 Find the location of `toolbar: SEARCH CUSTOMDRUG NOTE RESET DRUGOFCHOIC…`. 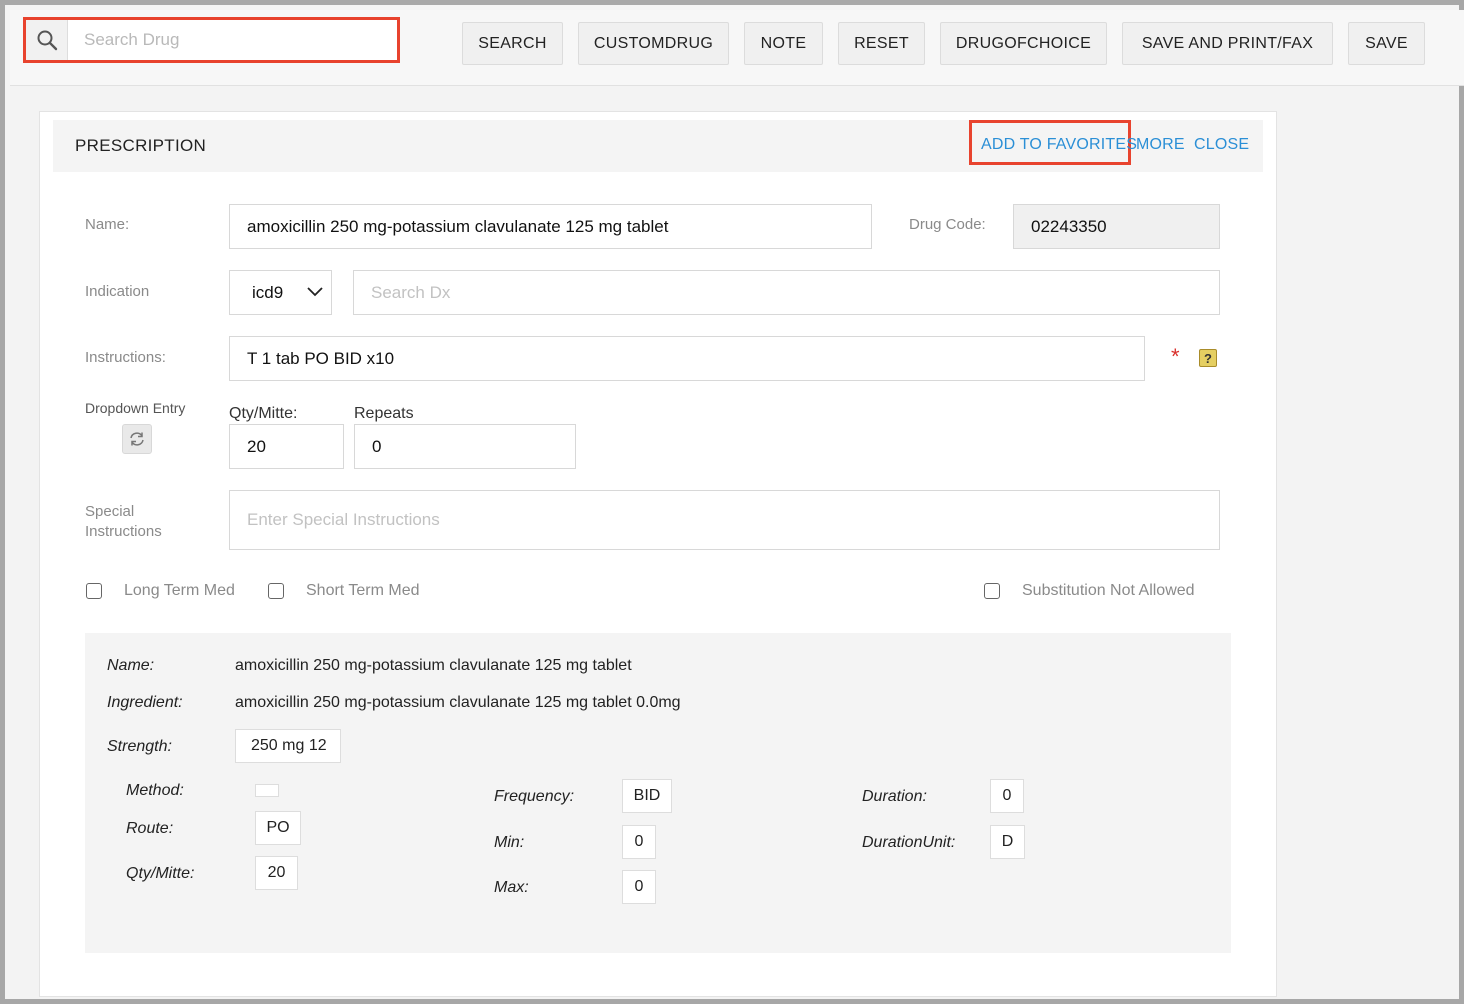

toolbar: SEARCH CUSTOMDRUG NOTE RESET DRUGOFCHOIC… is located at coordinates (737, 48).